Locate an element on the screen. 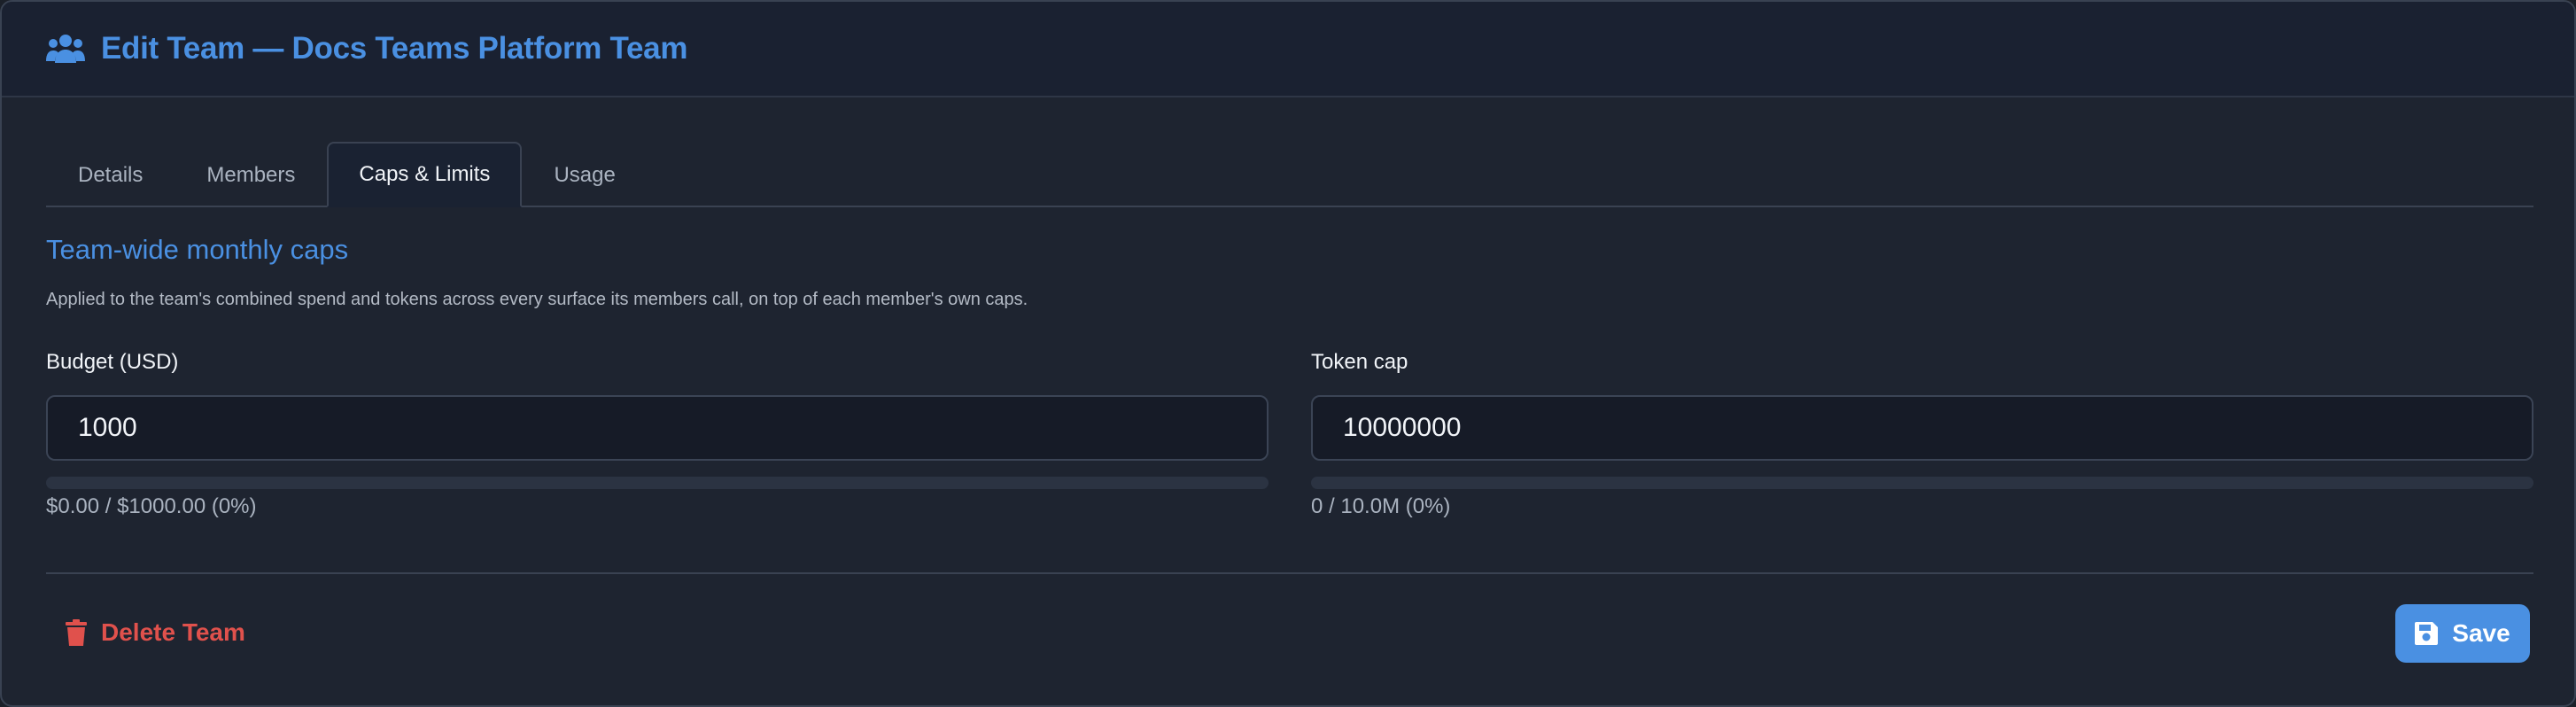  users-icon is located at coordinates (69, 48).